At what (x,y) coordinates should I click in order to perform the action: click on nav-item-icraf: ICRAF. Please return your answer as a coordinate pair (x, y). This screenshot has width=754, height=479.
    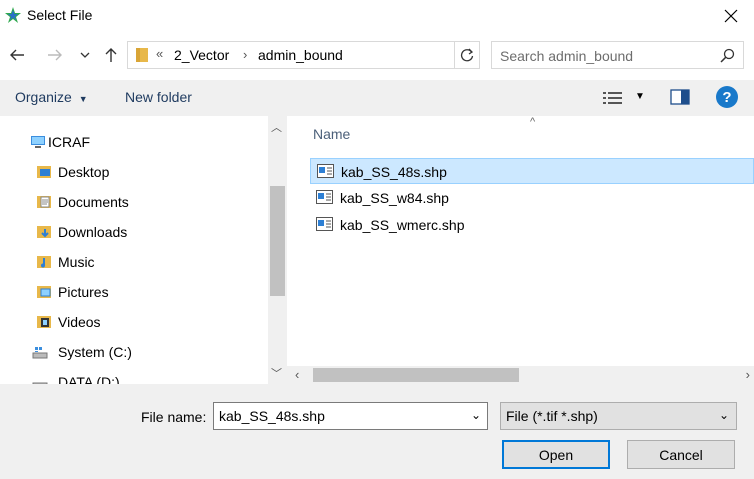
    Looking at the image, I should click on (134, 142).